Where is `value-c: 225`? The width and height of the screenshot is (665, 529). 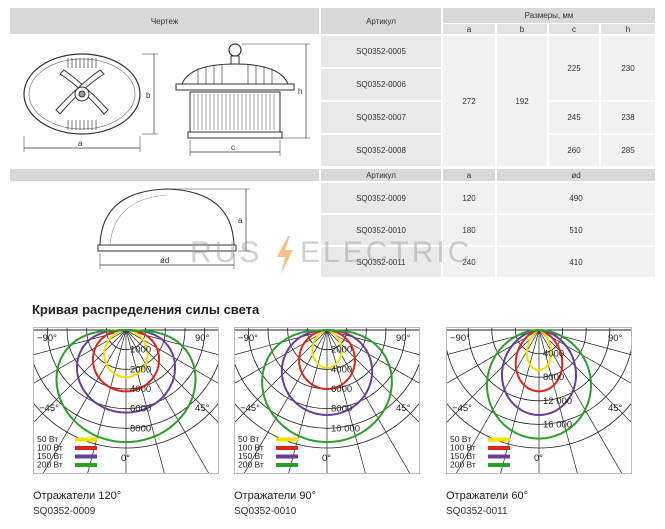 value-c: 225 is located at coordinates (574, 68).